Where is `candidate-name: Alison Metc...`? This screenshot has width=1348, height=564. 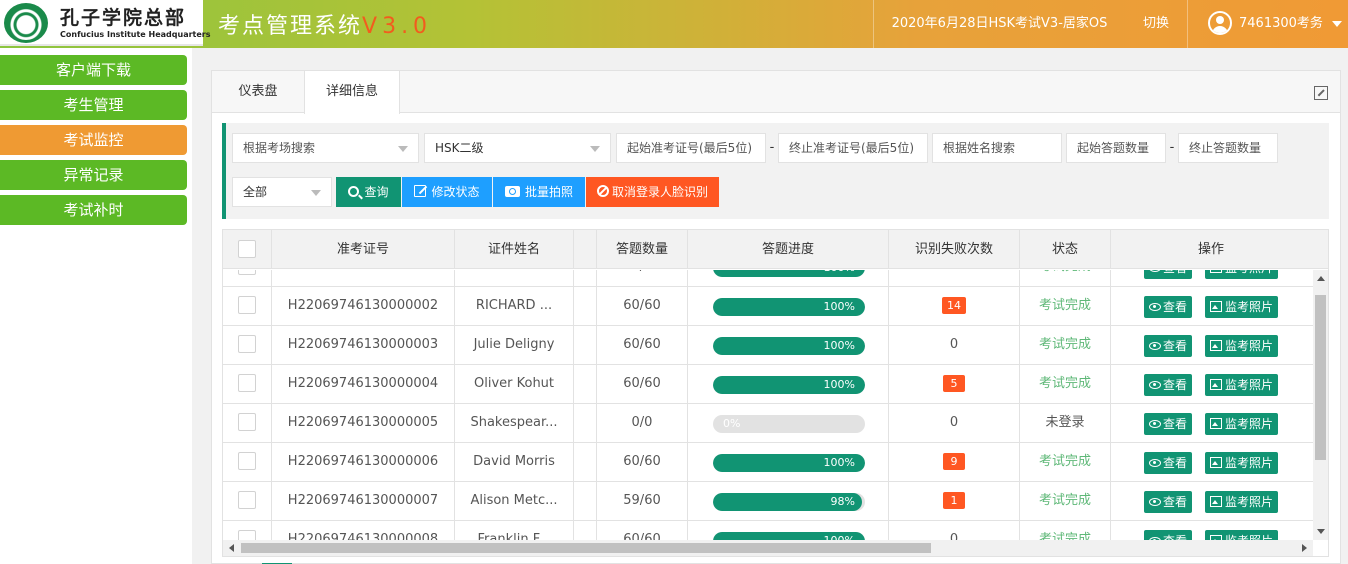
candidate-name: Alison Metc... is located at coordinates (514, 501).